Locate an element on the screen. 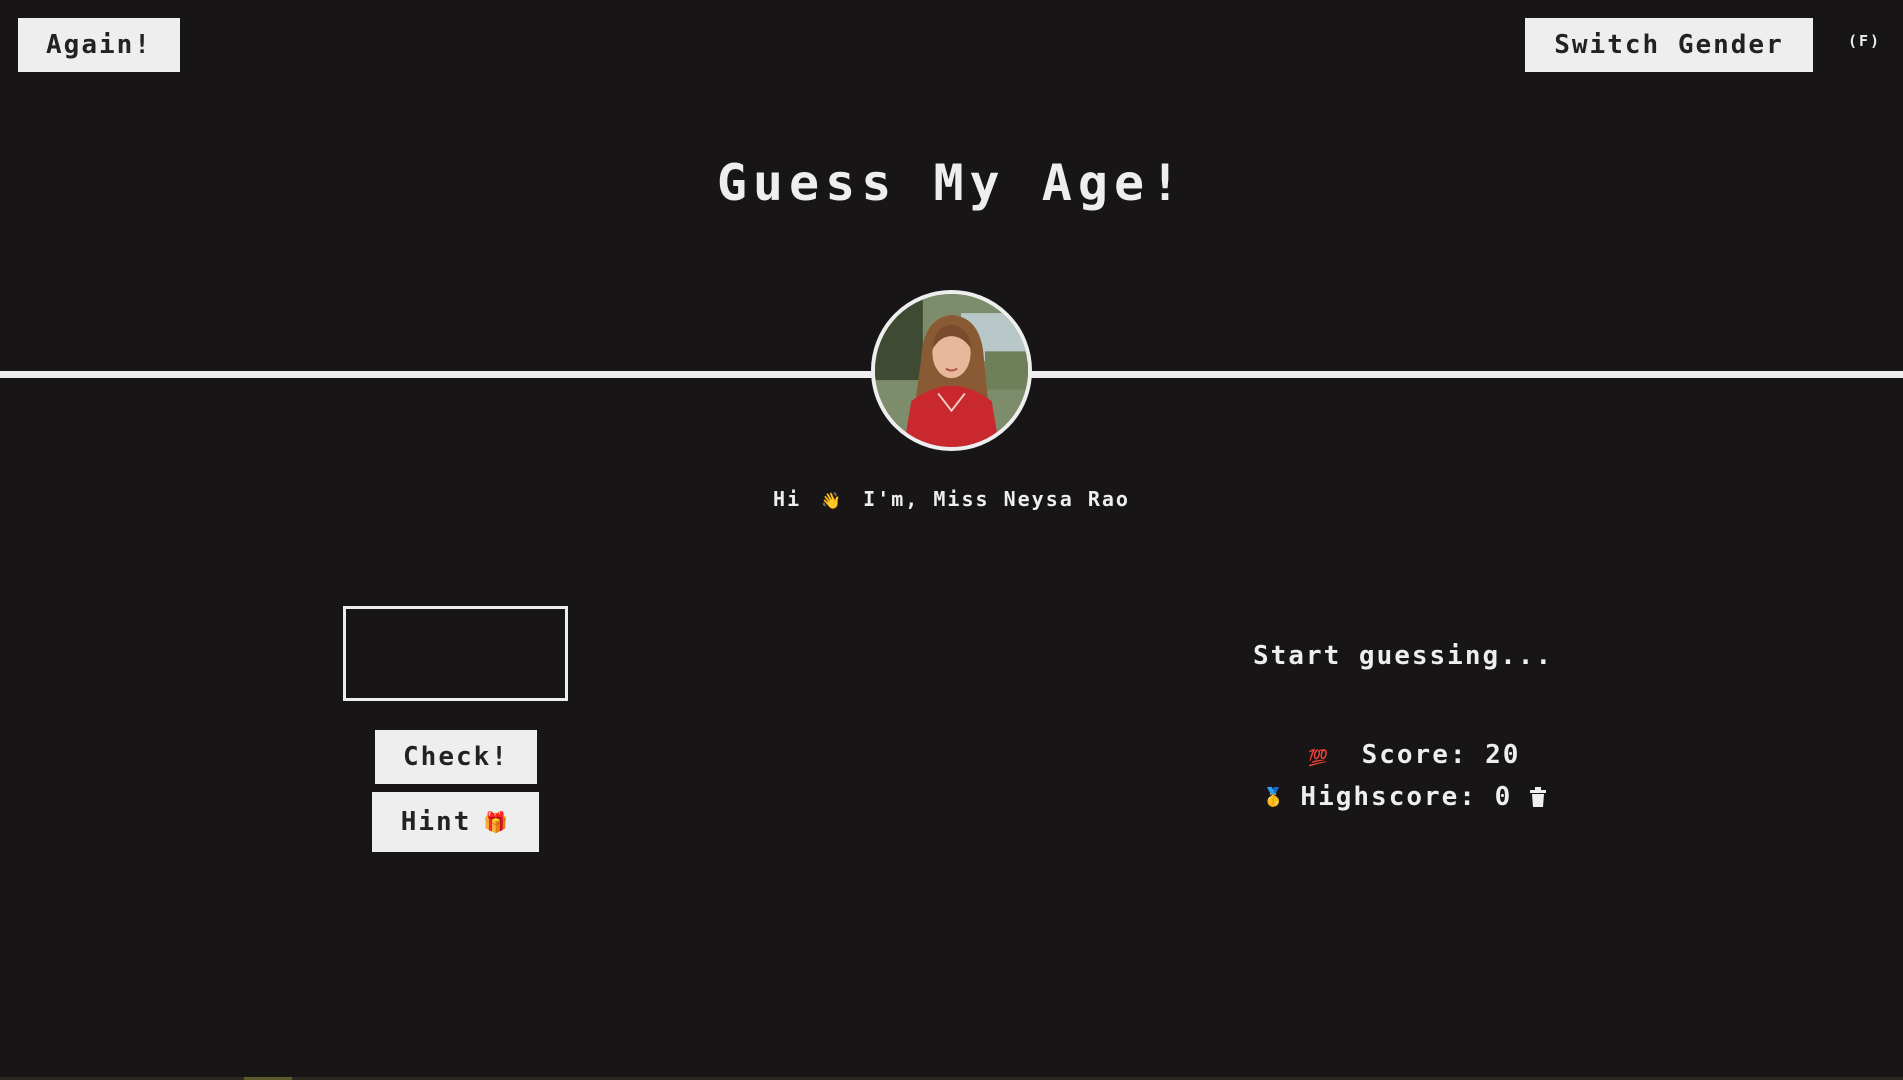  again-button: Again! is located at coordinates (99, 45).